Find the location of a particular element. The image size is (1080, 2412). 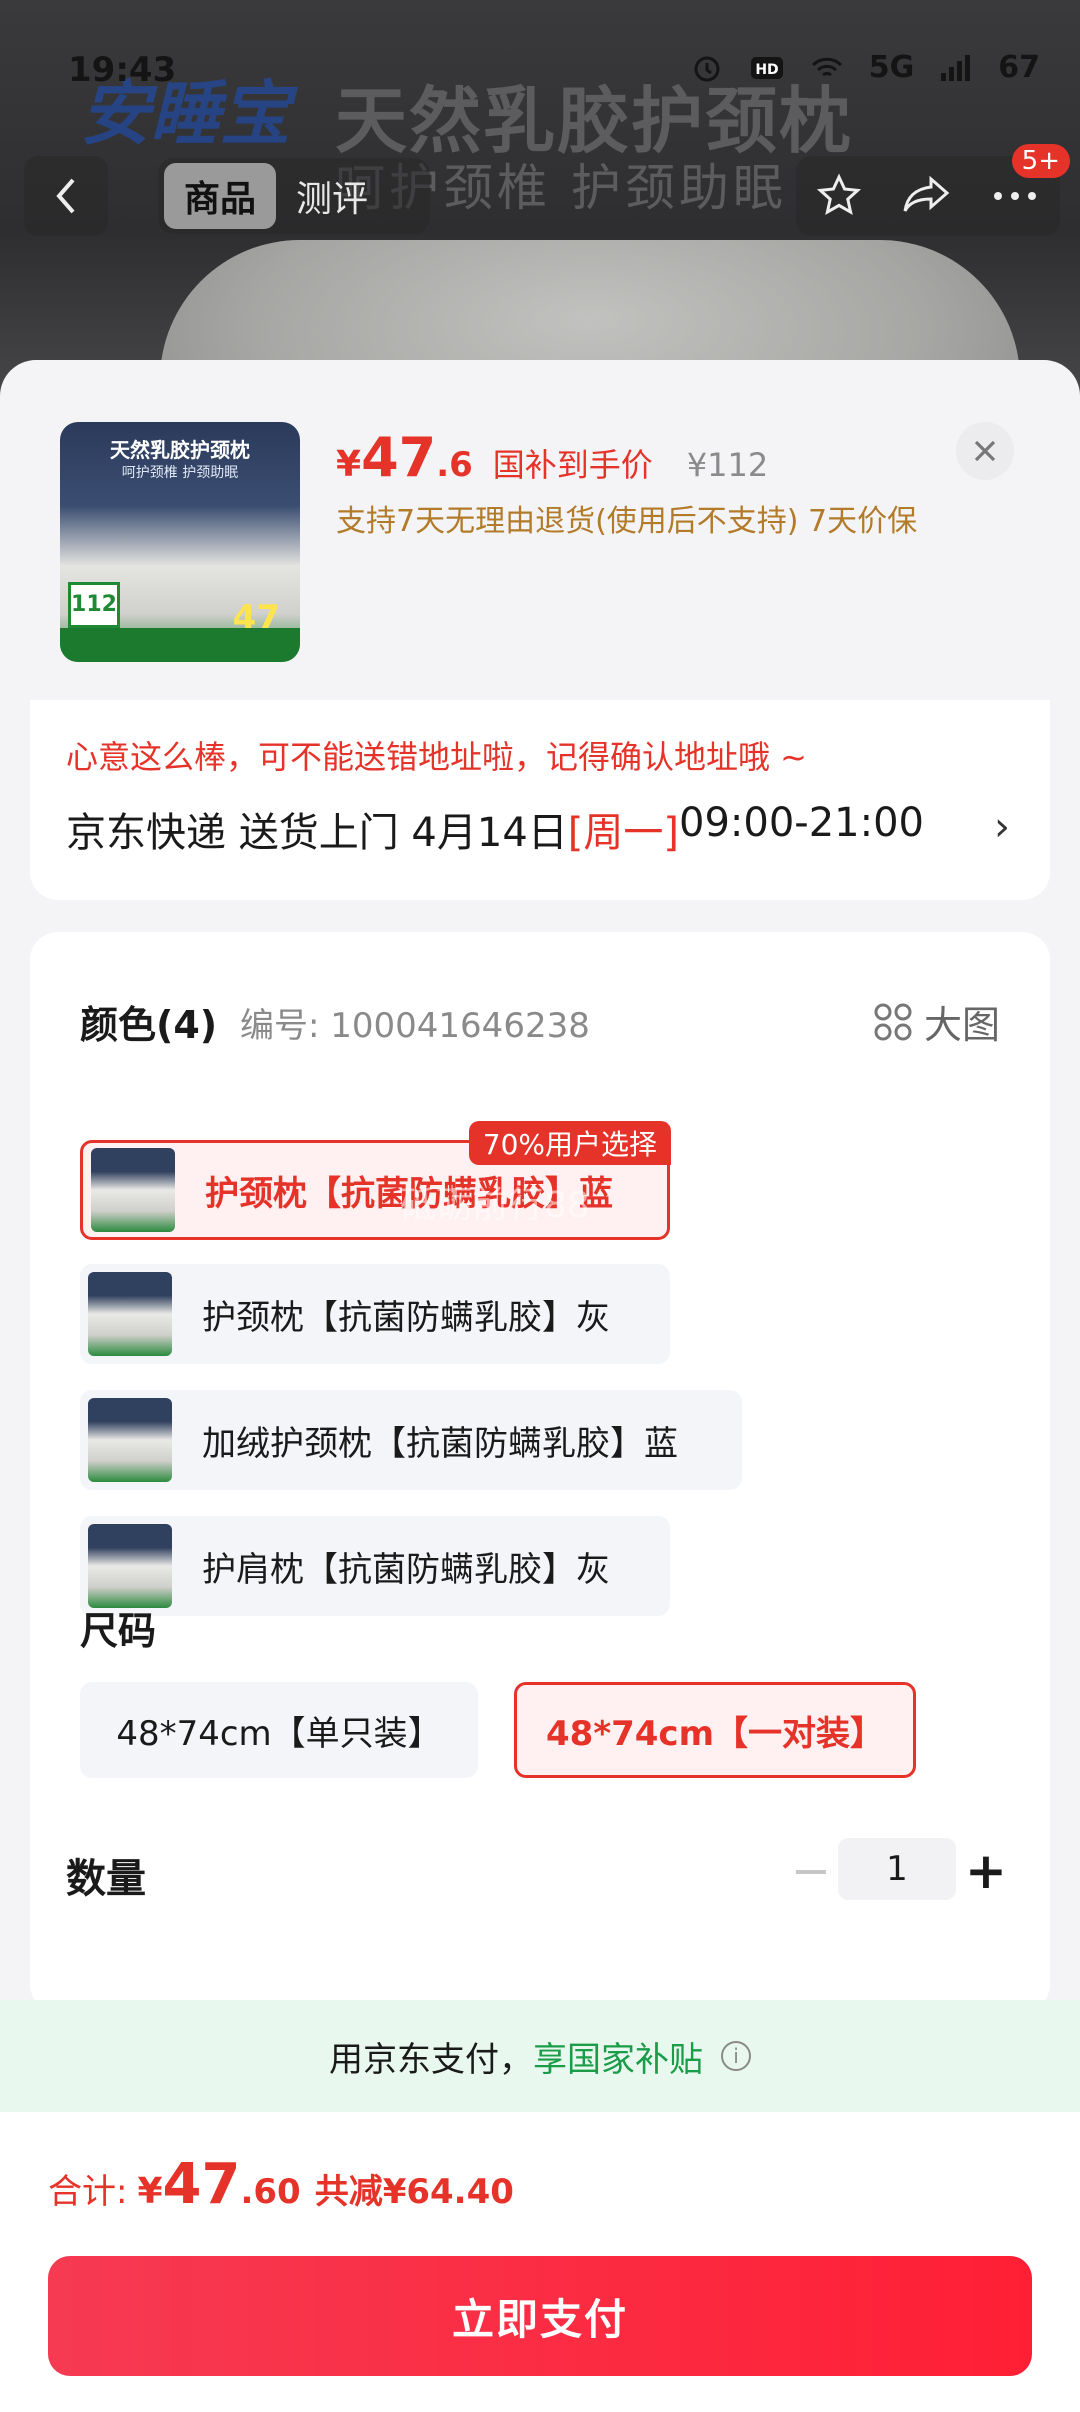

popular-tag: 70%用户选择 is located at coordinates (569, 1143).